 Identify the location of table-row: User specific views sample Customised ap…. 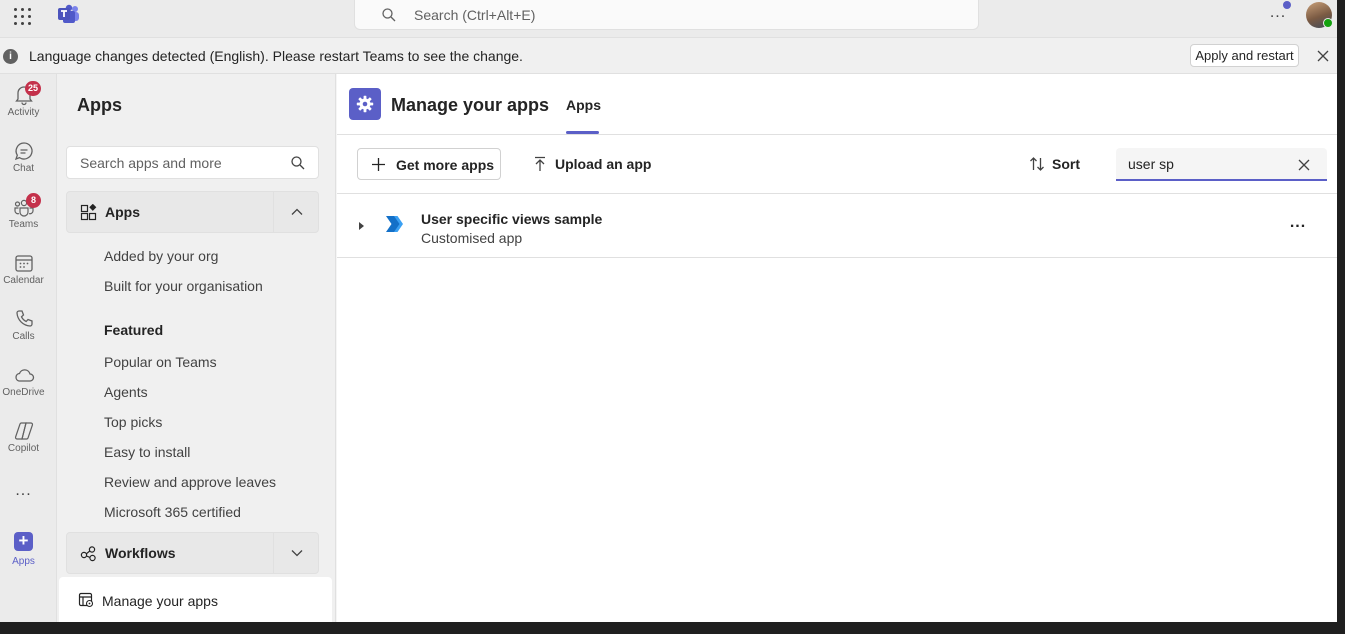
(837, 226).